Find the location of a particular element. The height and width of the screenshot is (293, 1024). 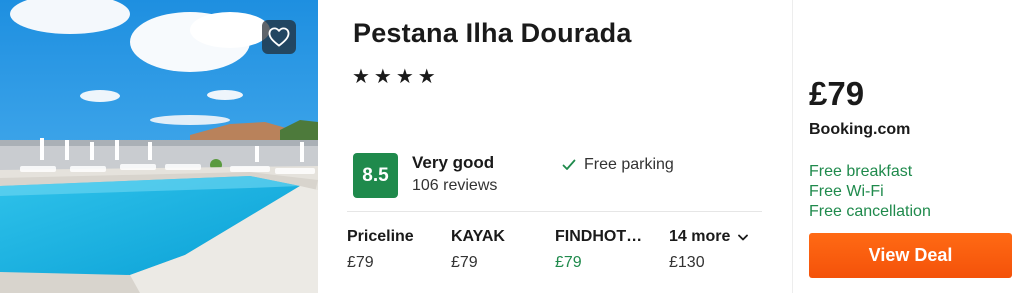

amenity-free-parking: Free parking is located at coordinates (618, 165).